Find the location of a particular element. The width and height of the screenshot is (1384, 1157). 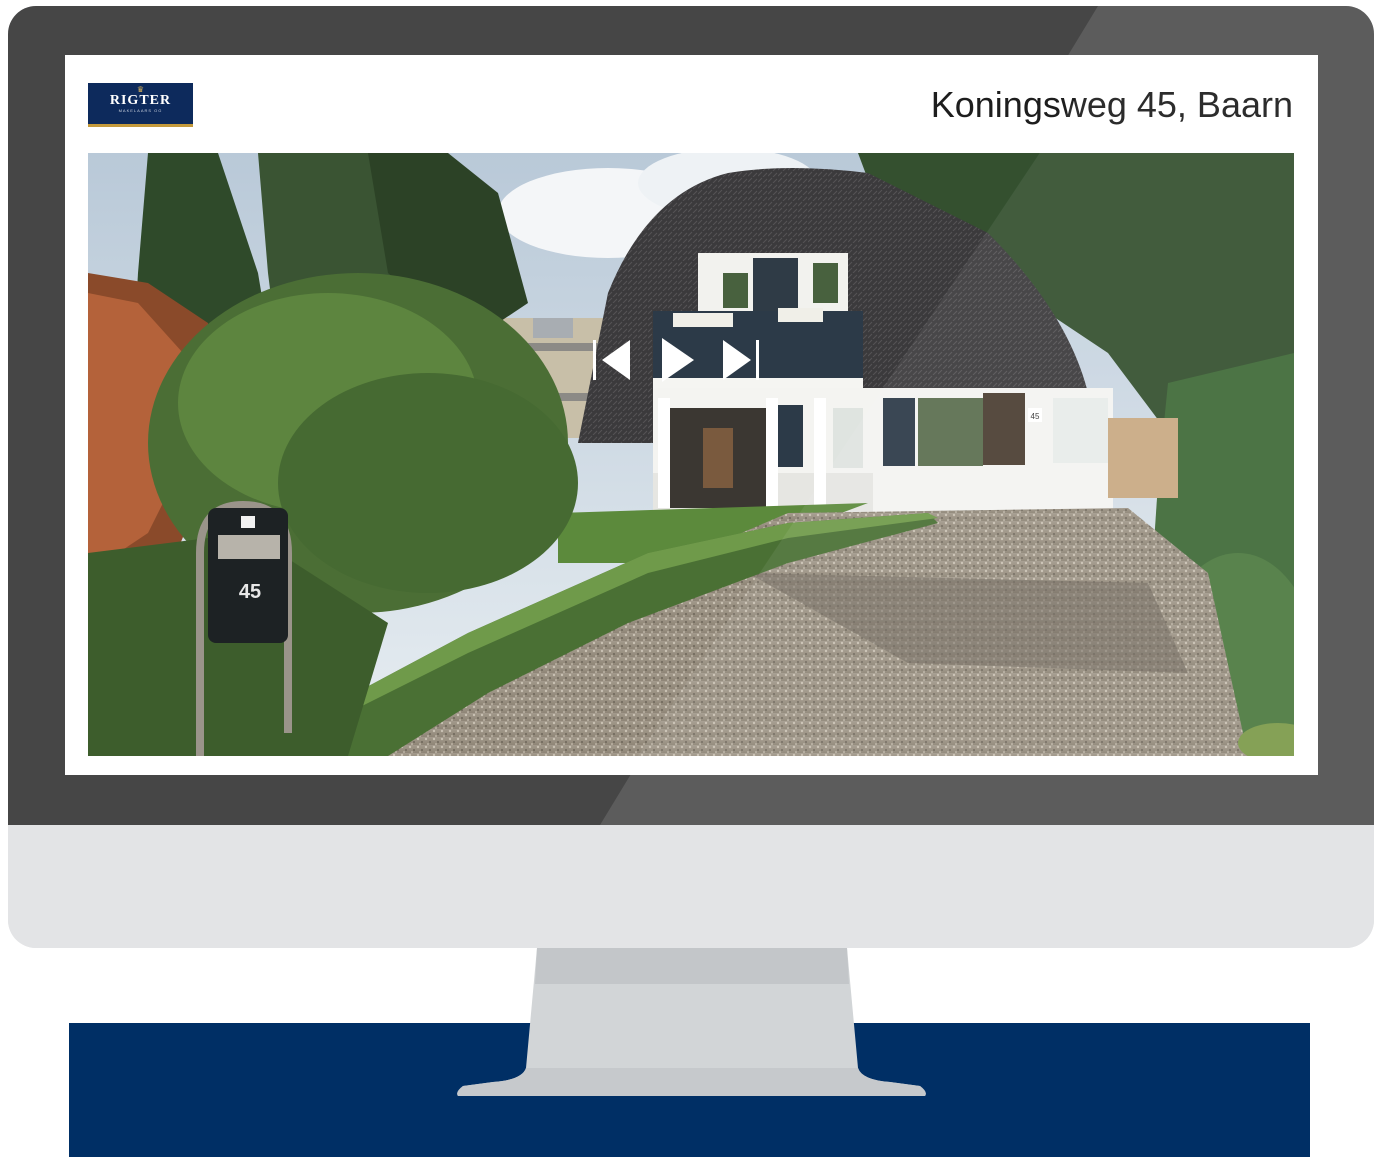

house-number-plate: 45 is located at coordinates (1035, 416).